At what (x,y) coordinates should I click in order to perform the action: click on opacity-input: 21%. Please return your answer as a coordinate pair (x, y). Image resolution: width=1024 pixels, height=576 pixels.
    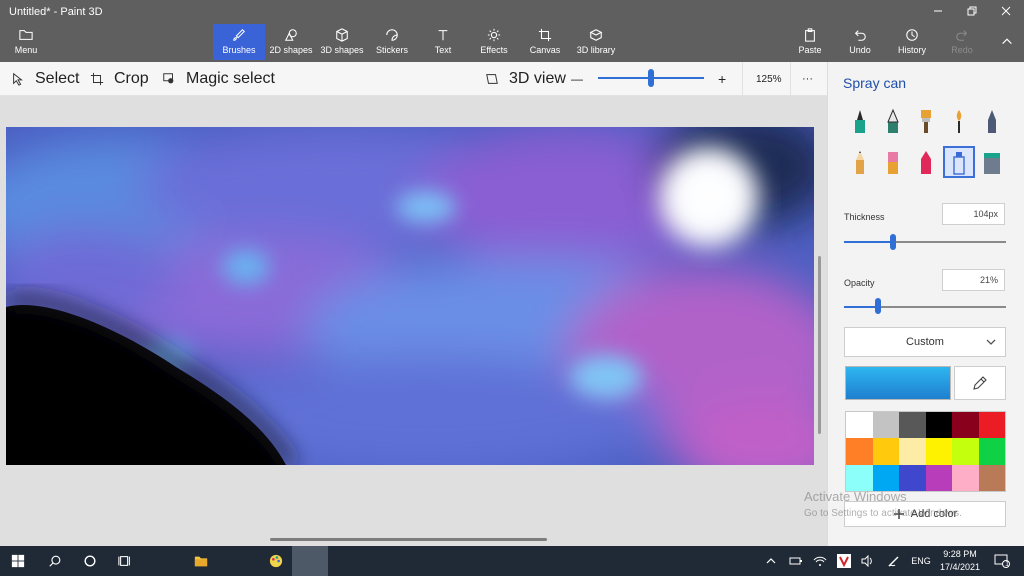
    Looking at the image, I should click on (973, 280).